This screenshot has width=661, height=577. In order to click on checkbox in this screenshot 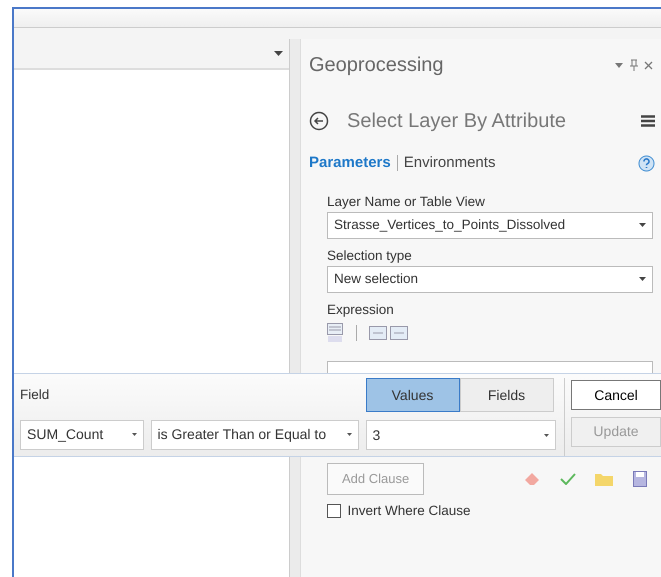, I will do `click(334, 511)`.